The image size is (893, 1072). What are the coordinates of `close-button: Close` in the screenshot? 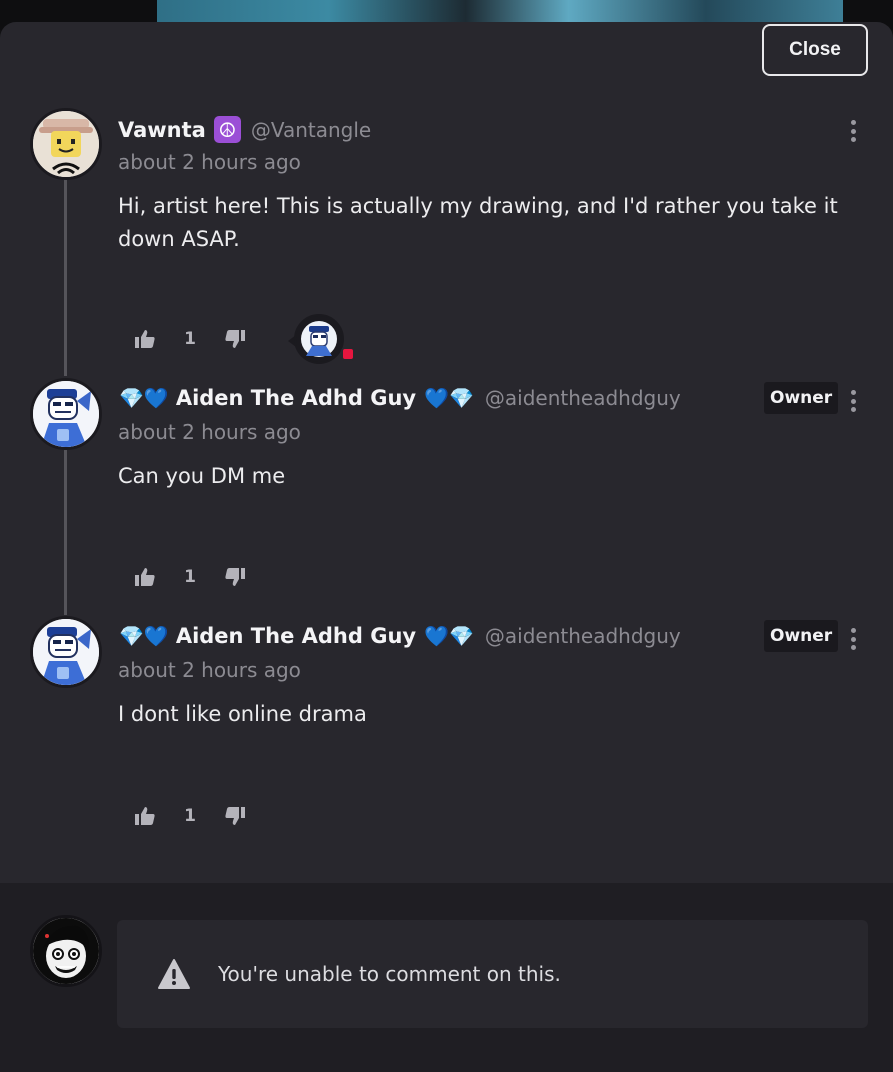 It's located at (815, 50).